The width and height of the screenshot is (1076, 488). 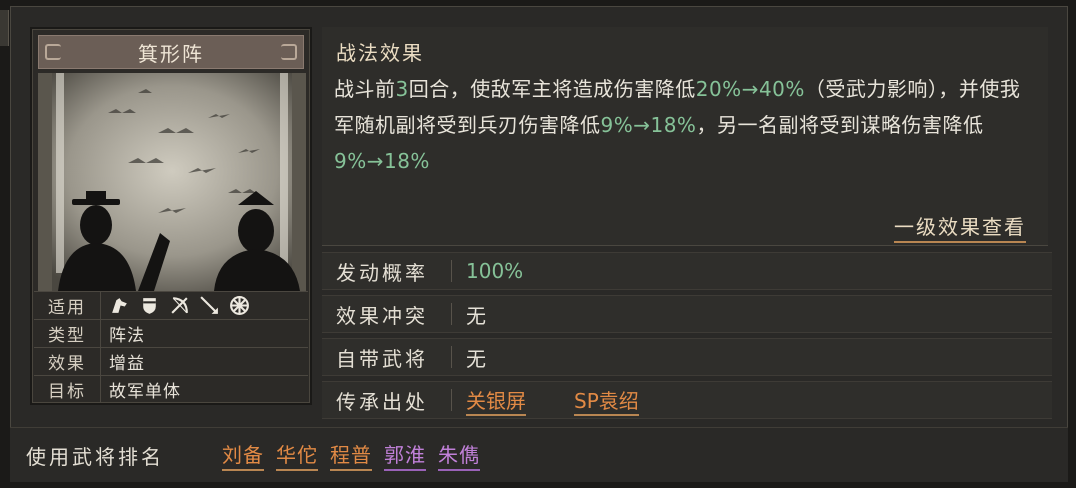 I want to click on spear-icon, so click(x=209, y=305).